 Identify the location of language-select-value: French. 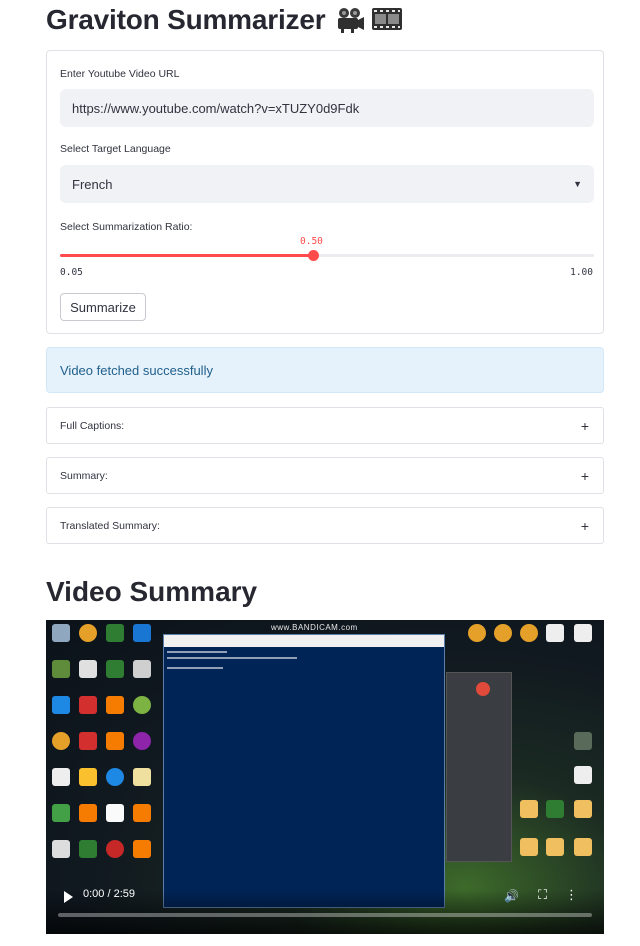
(92, 184).